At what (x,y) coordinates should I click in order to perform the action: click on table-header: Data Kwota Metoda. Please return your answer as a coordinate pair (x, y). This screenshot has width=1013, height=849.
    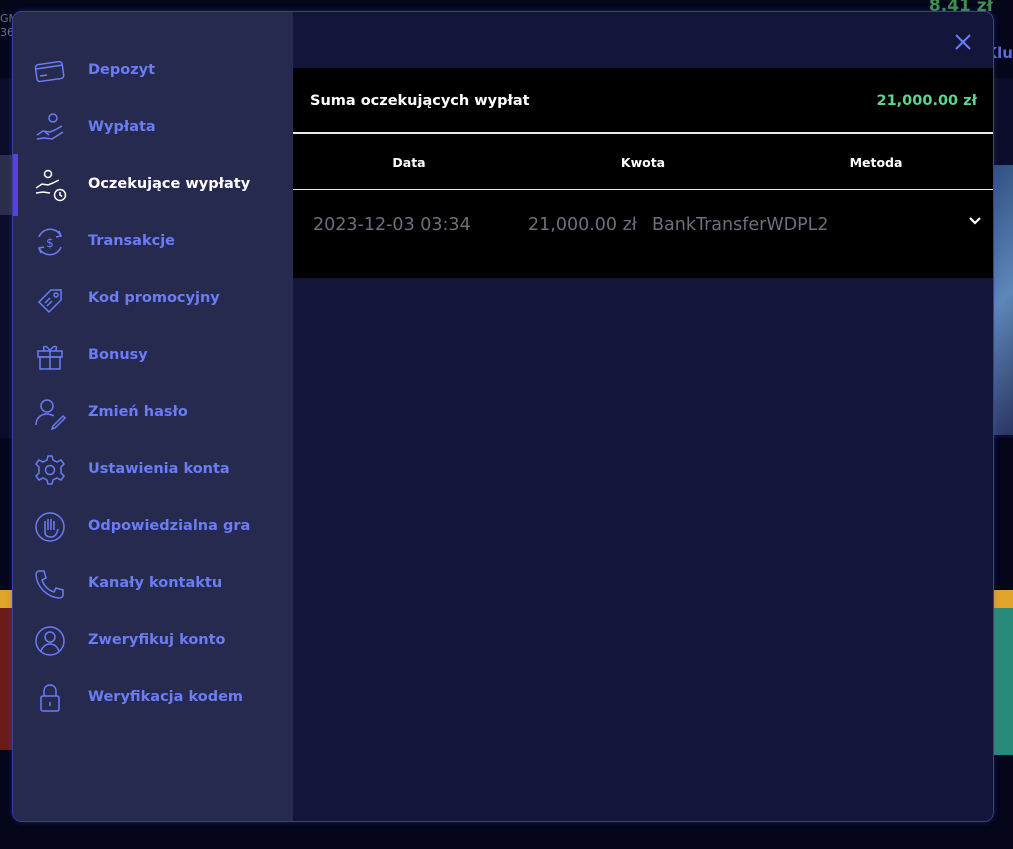
    Looking at the image, I should click on (643, 163).